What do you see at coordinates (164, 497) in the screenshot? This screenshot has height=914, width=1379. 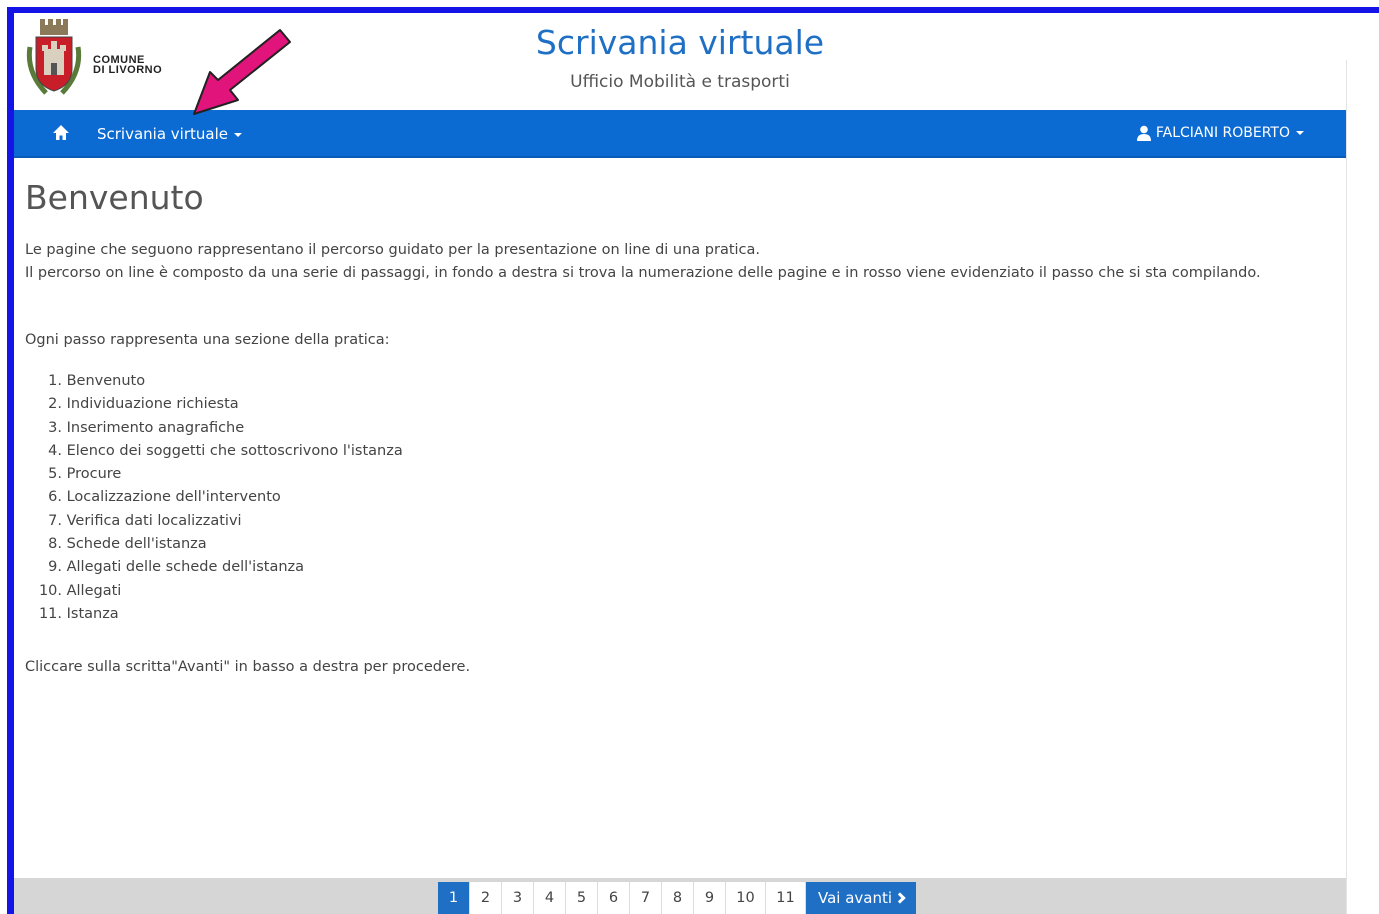 I see `step-item: 6. Localizzazione dell'intervento` at bounding box center [164, 497].